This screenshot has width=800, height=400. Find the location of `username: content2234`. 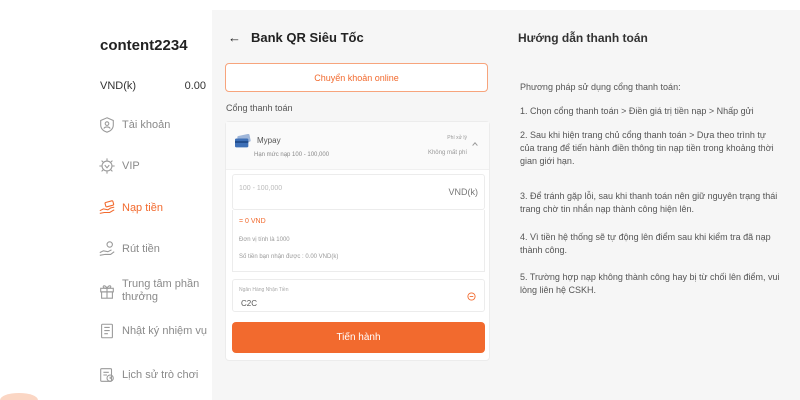

username: content2234 is located at coordinates (144, 45).